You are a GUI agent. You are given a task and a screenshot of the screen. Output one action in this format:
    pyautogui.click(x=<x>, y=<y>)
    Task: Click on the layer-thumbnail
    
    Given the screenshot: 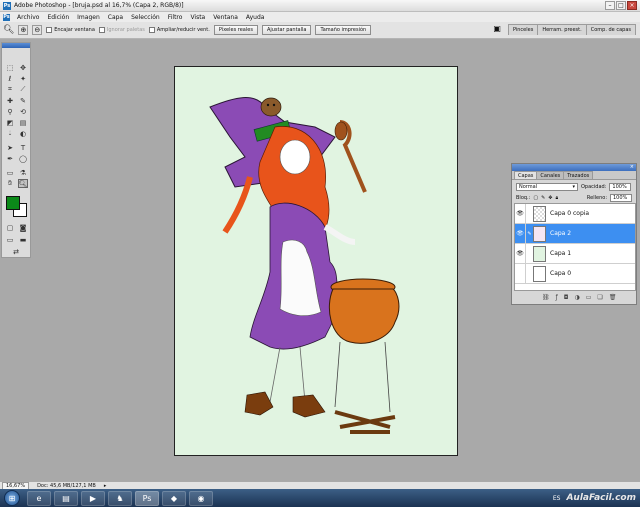 What is the action you would take?
    pyautogui.click(x=539, y=213)
    